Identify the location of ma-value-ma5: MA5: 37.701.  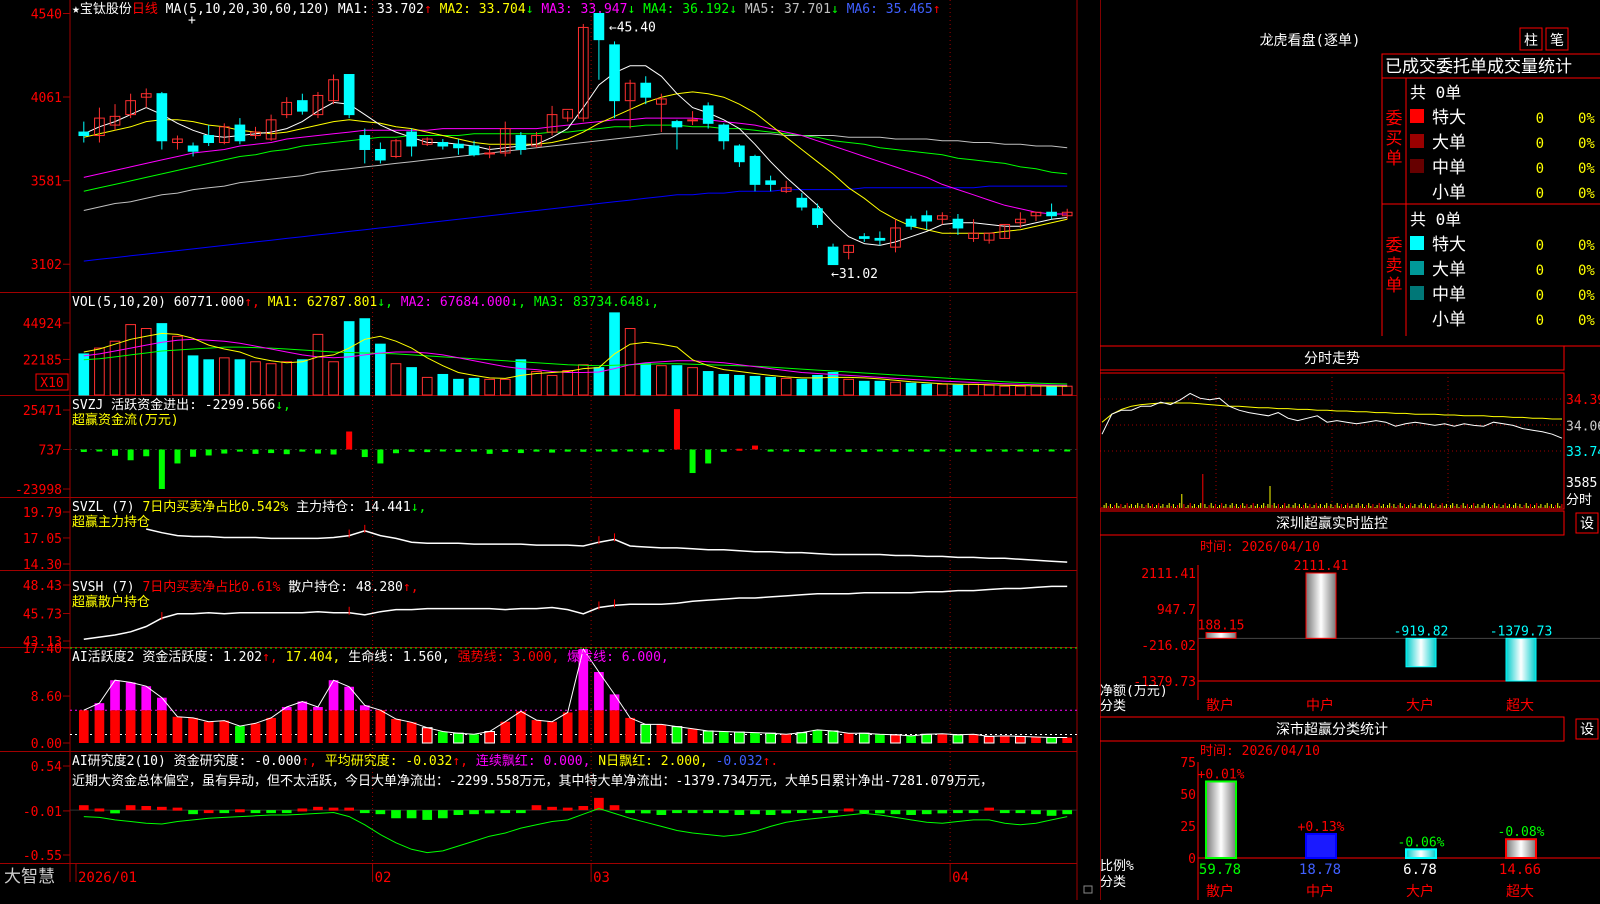
(788, 9).